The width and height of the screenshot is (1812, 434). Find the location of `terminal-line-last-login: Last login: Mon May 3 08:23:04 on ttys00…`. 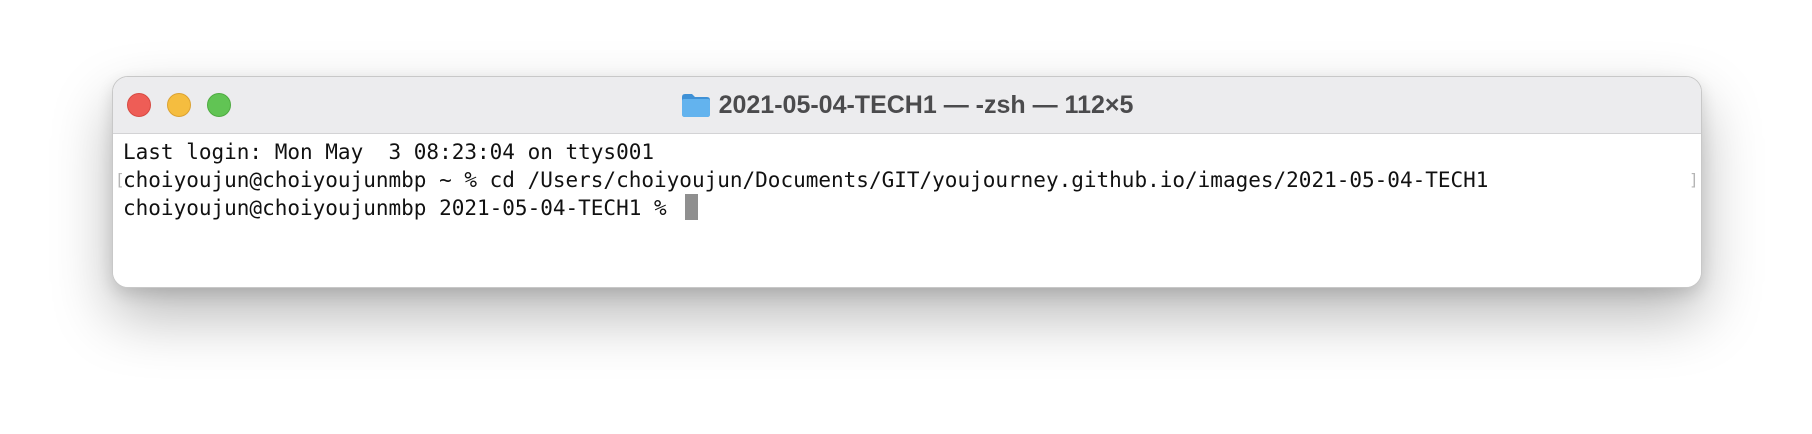

terminal-line-last-login: Last login: Mon May 3 08:23:04 on ttys00… is located at coordinates (389, 152).